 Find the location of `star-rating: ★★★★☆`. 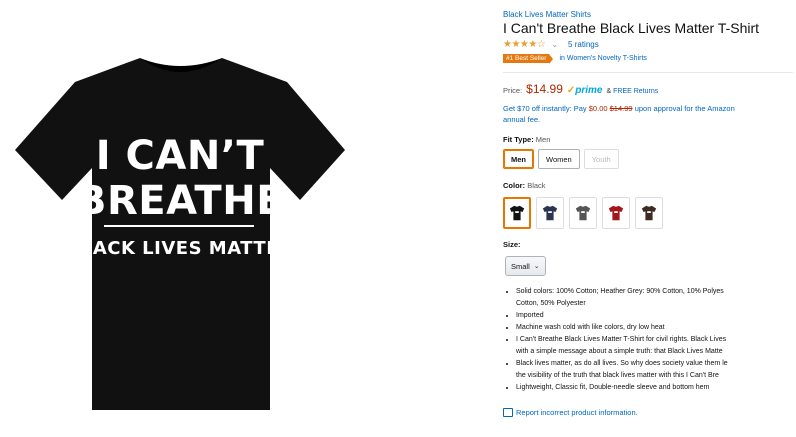

star-rating: ★★★★☆ is located at coordinates (524, 44).